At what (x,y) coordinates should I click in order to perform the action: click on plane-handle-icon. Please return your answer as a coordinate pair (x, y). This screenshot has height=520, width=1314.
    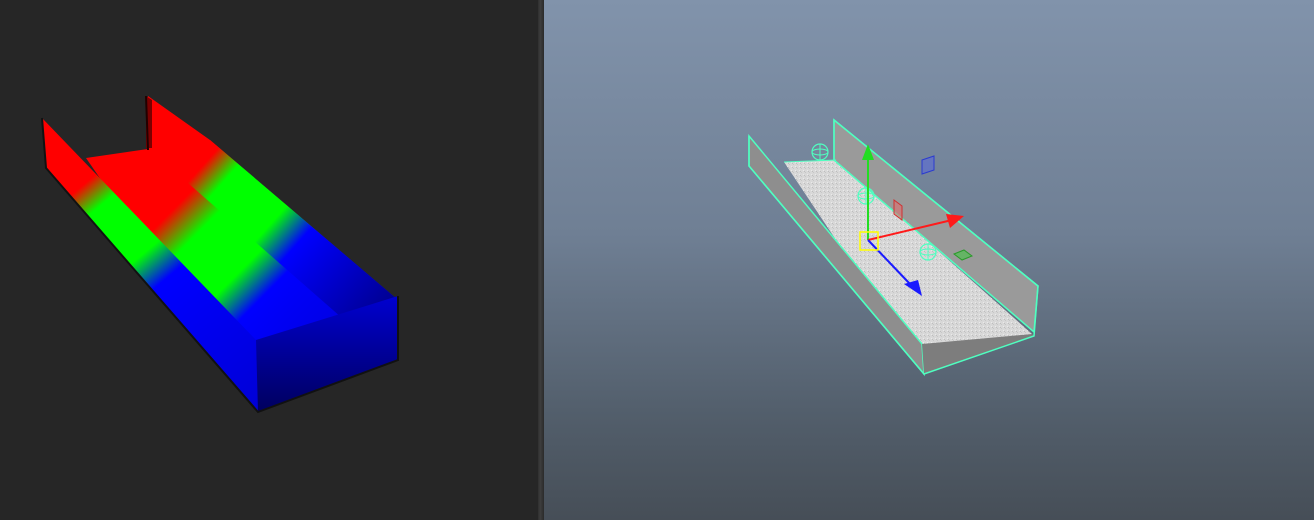
    Looking at the image, I should click on (928, 165).